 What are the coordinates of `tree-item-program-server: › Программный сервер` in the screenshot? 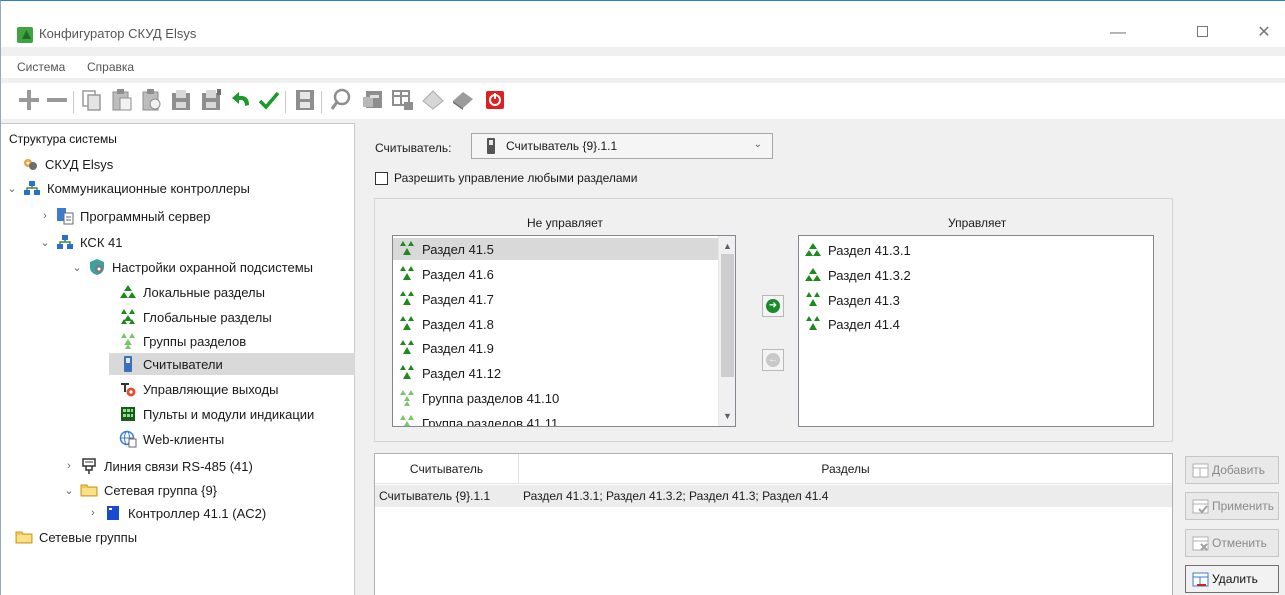 It's located at (124, 216).